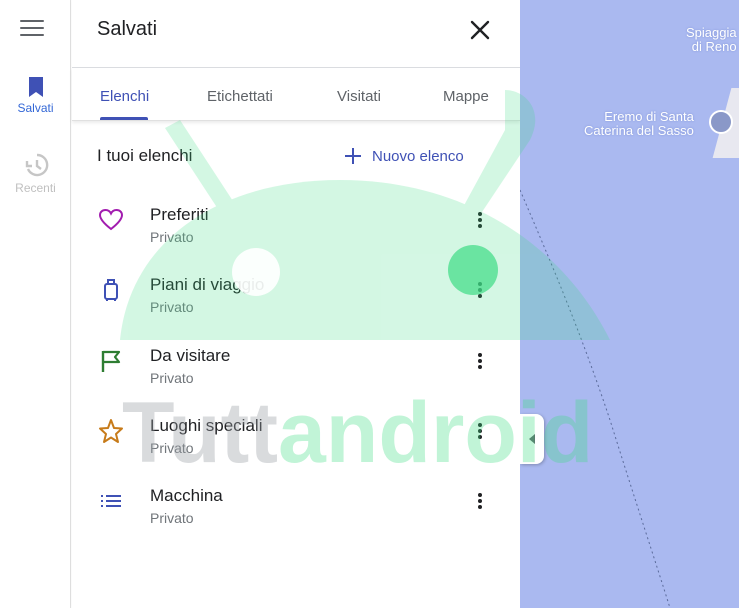  I want to click on close-icon, so click(480, 30).